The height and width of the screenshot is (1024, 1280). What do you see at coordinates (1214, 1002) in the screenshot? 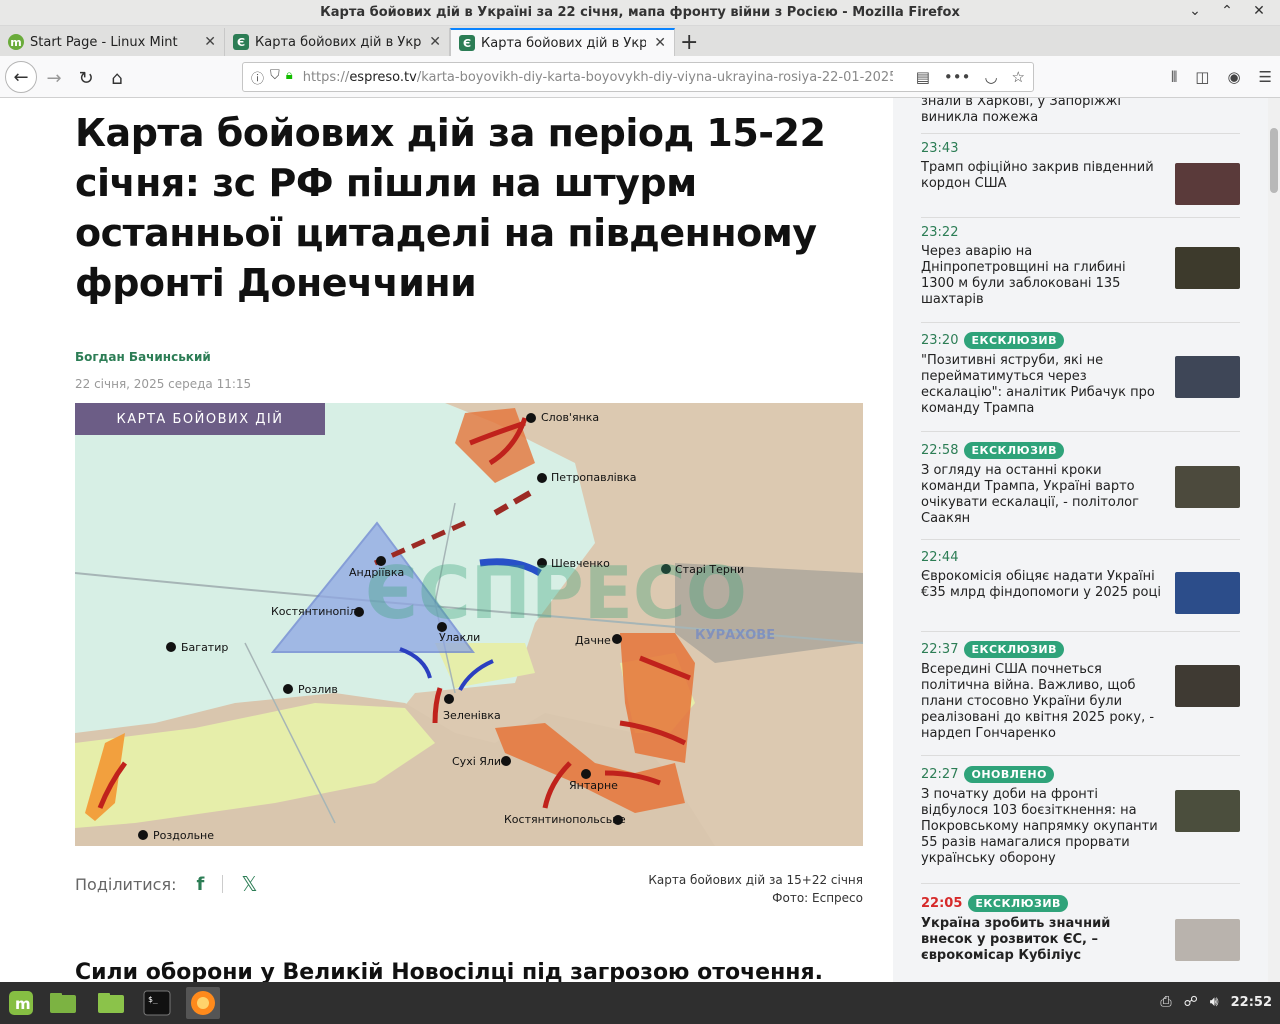
I see `volume-icon: 🔊︎` at bounding box center [1214, 1002].